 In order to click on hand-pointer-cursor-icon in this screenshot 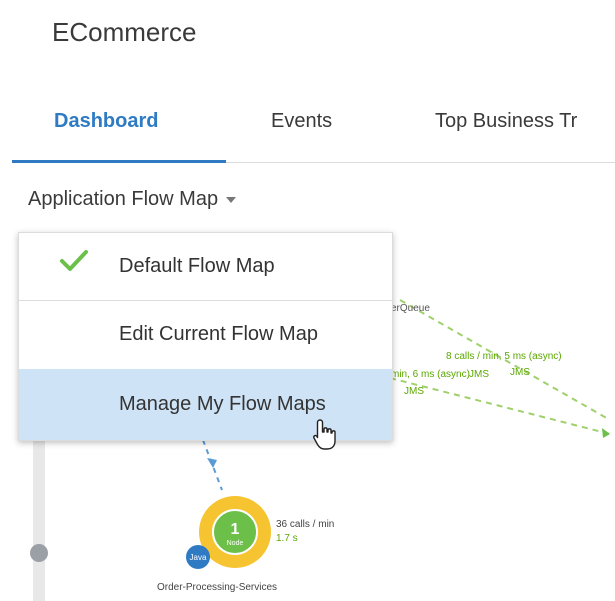, I will do `click(324, 434)`.